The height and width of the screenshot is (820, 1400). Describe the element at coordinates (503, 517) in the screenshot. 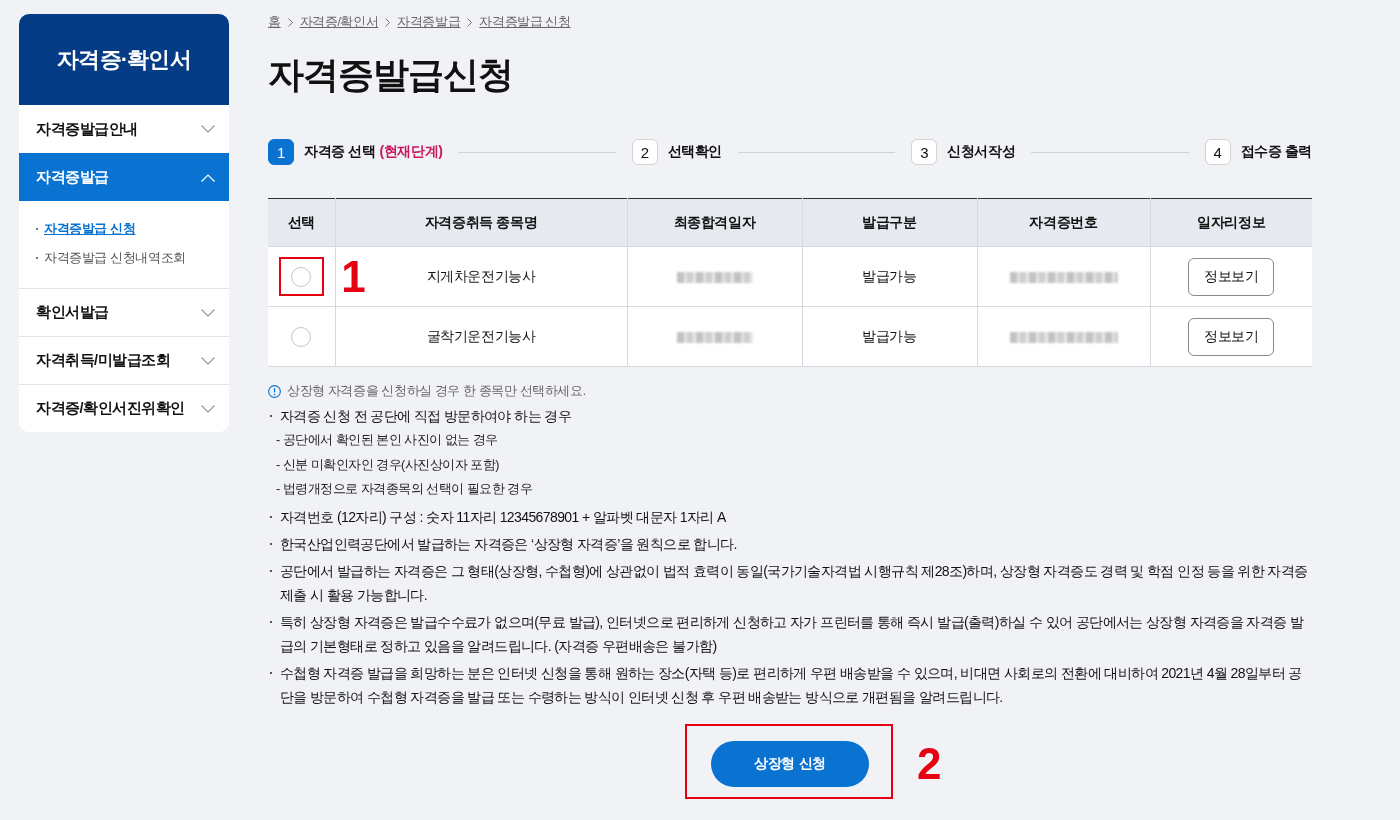

I see `note-text: 자격번호 (12자리) 구성 : 숫자 11자리 12345678901 + 알파벳 대문자 1자리 A` at that location.